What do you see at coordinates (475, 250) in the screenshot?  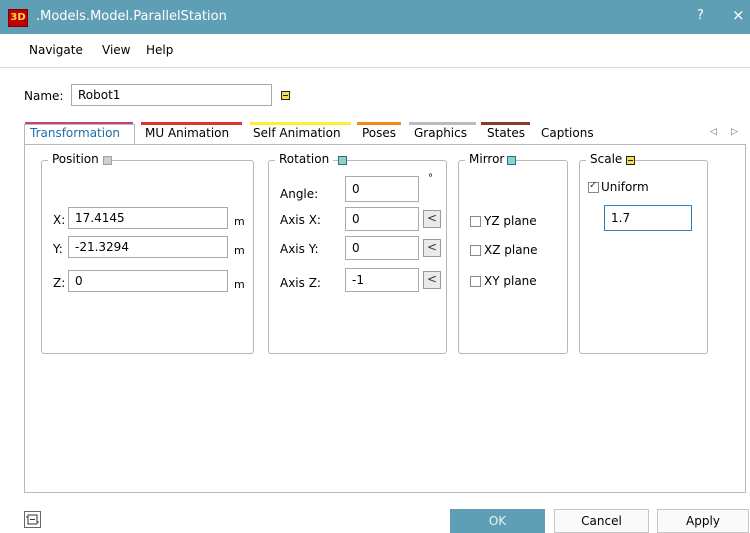 I see `mirror-xz-checkbox` at bounding box center [475, 250].